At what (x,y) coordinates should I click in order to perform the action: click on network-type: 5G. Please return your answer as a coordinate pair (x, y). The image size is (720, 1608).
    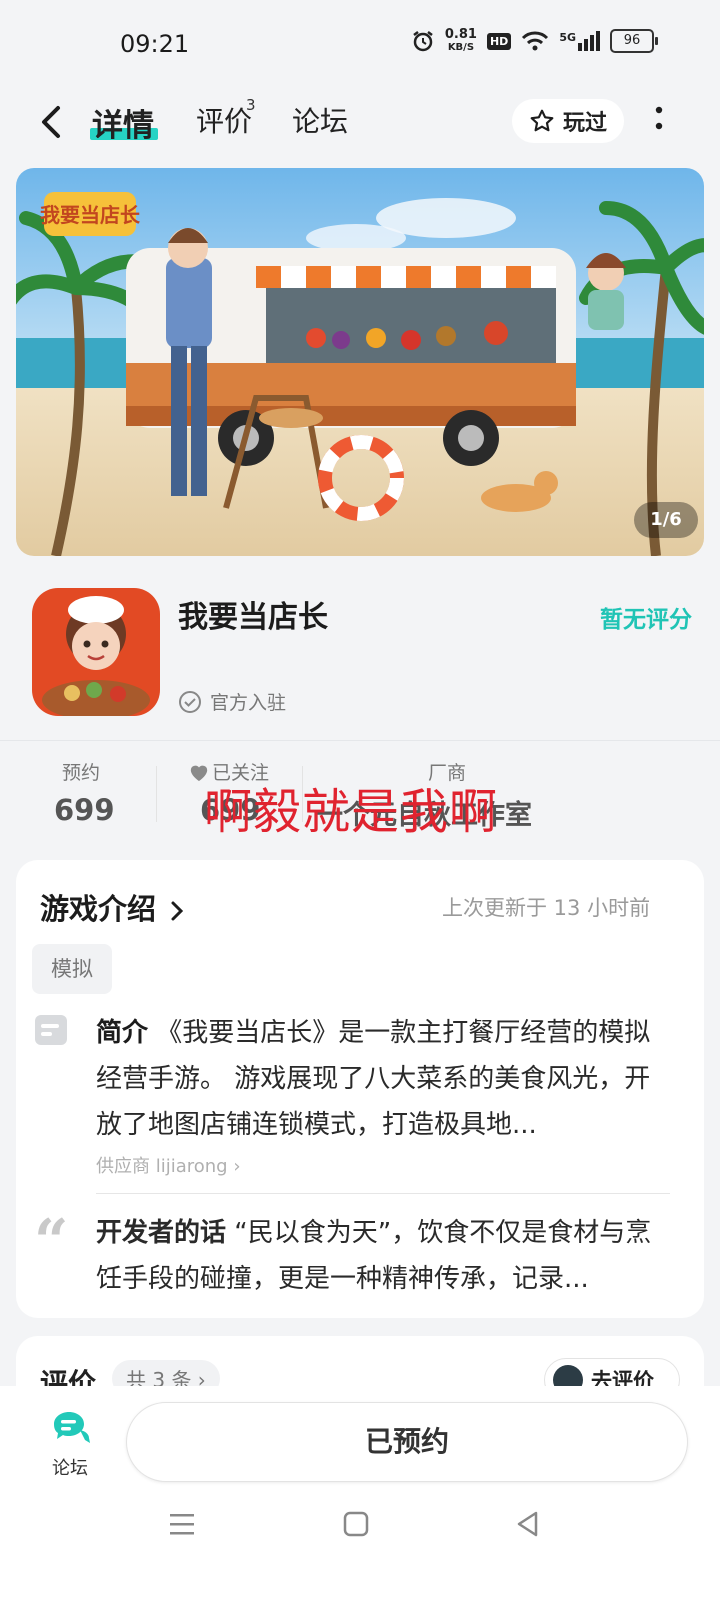
    Looking at the image, I should click on (567, 37).